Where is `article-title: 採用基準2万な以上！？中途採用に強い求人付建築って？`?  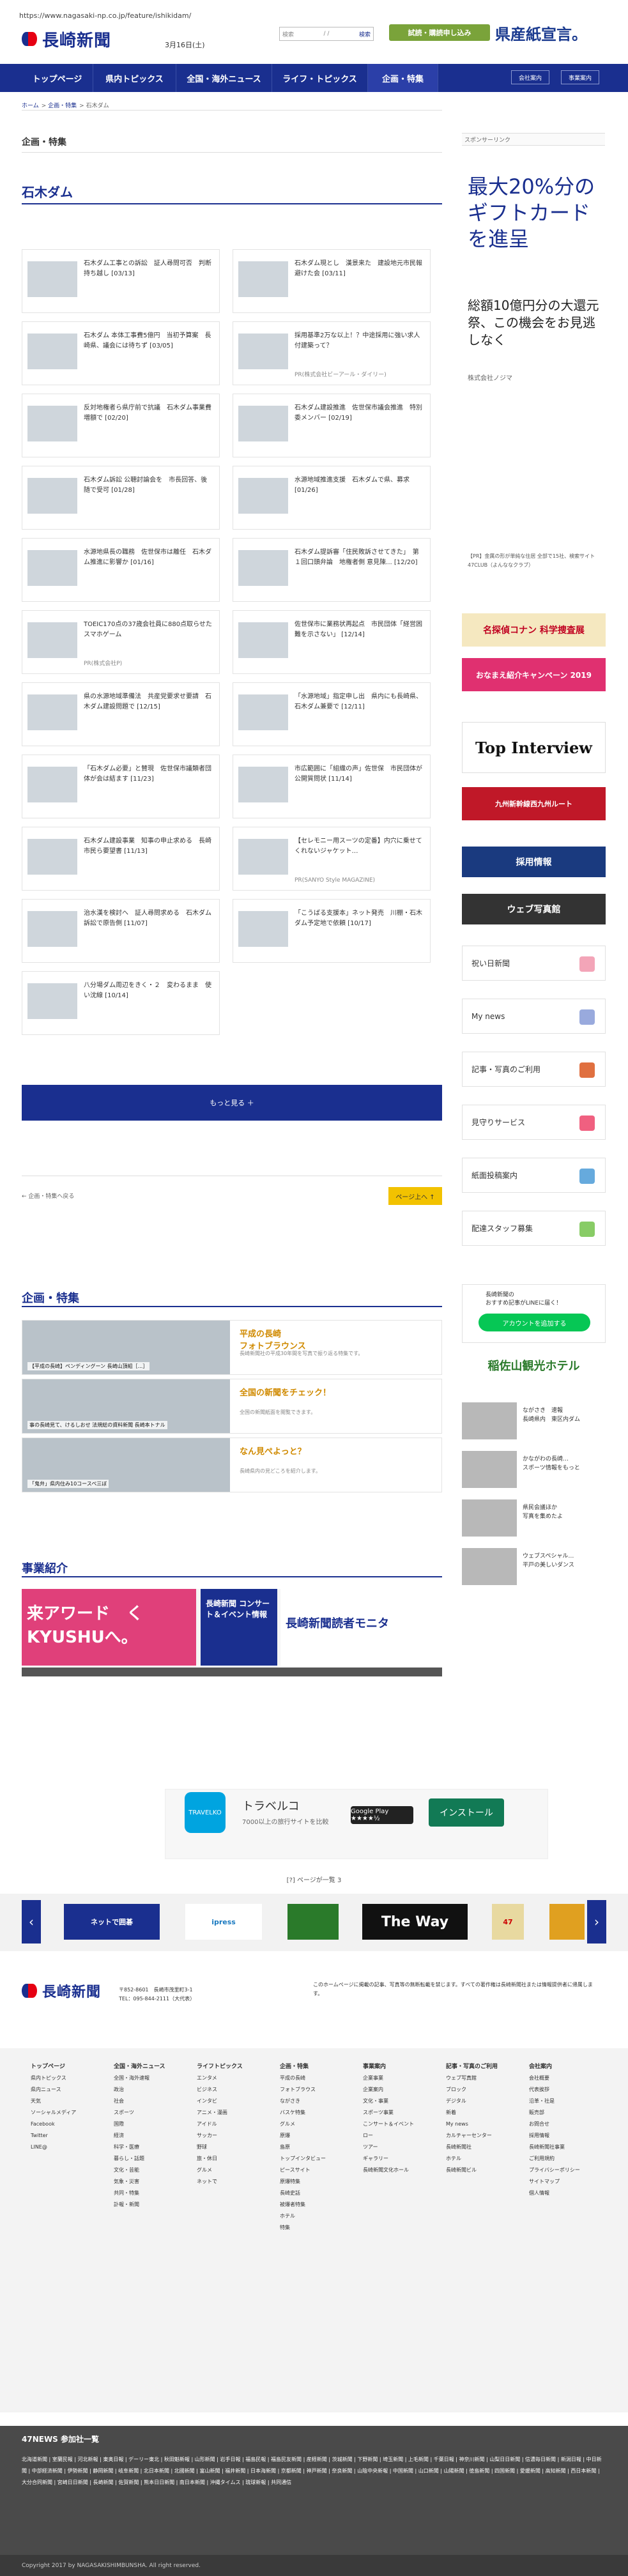 article-title: 採用基準2万な以上！？中途採用に強い求人付建築って？ is located at coordinates (359, 341).